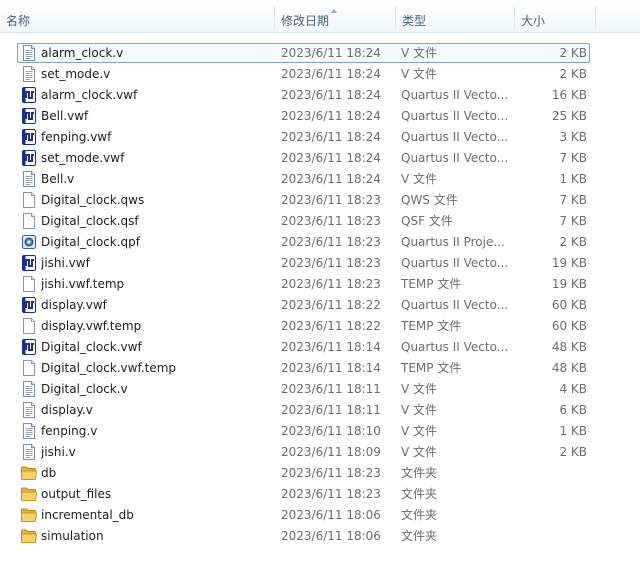 This screenshot has width=640, height=587. I want to click on file-name: set_mode.vwf, so click(83, 158).